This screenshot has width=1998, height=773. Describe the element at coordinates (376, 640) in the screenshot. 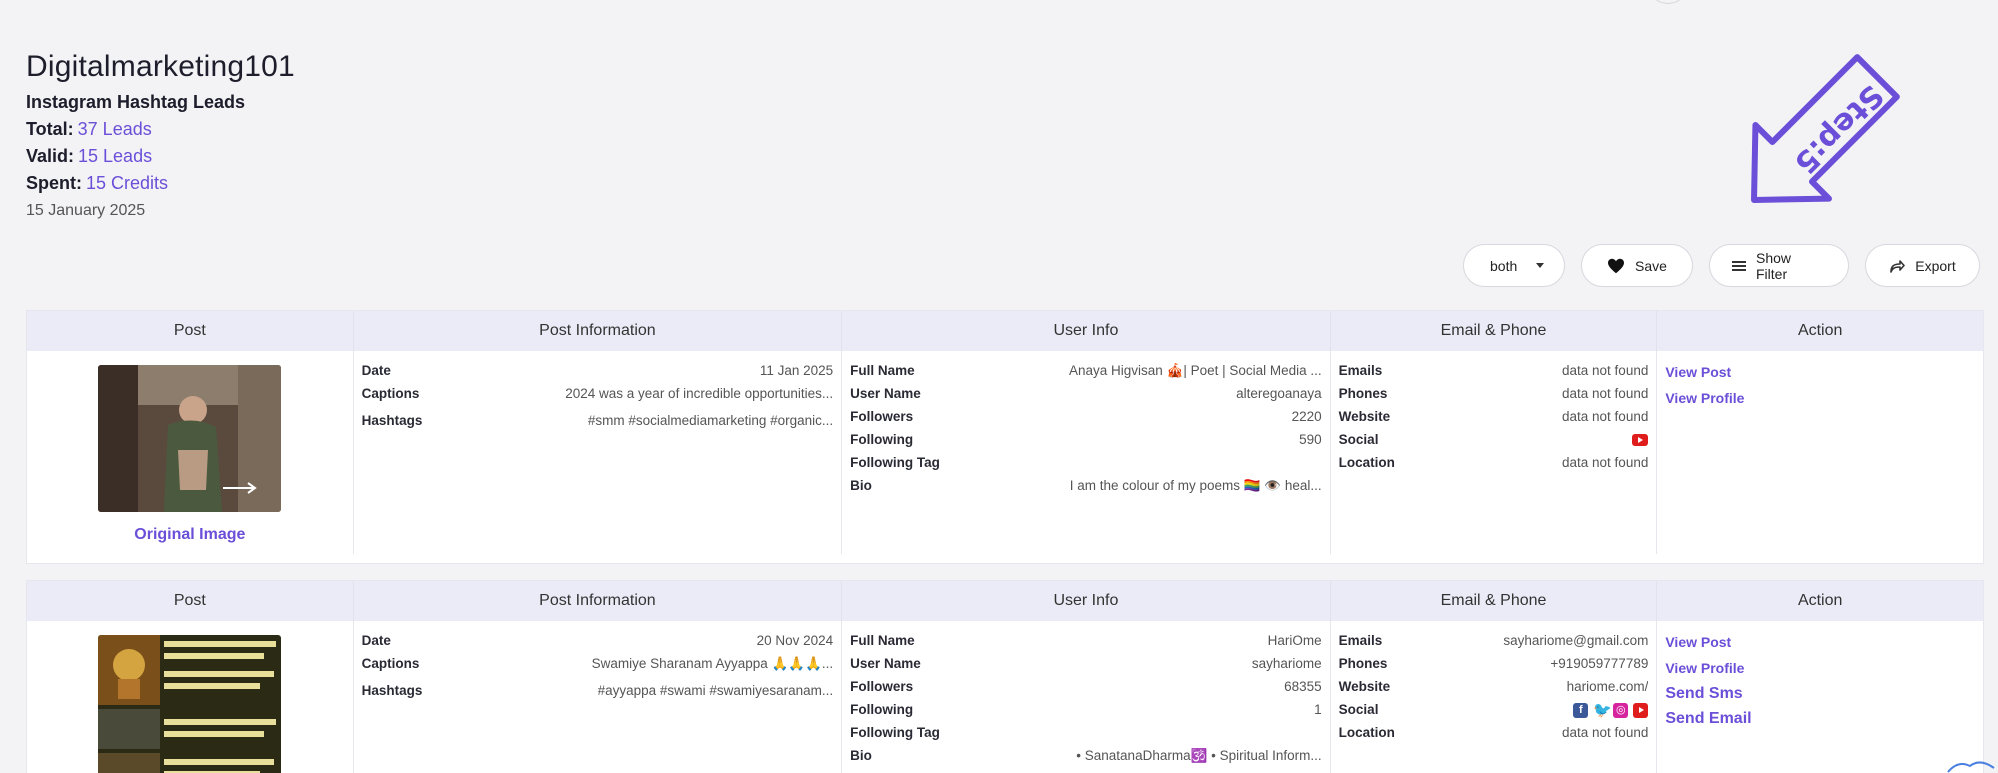

I see `date-label: Date` at that location.